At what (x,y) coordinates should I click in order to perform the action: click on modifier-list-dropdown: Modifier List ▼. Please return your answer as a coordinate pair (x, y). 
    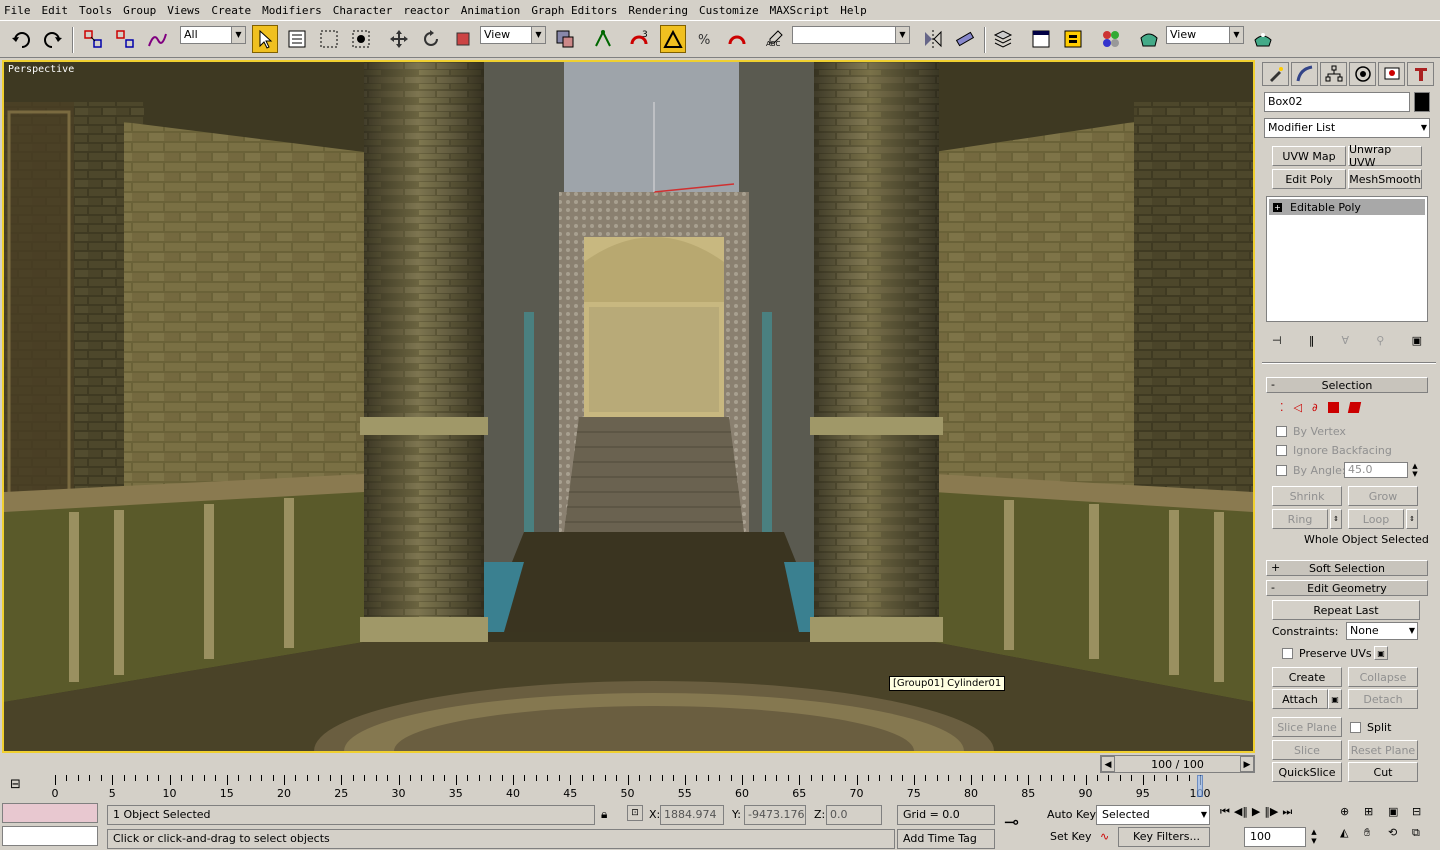
    Looking at the image, I should click on (1347, 128).